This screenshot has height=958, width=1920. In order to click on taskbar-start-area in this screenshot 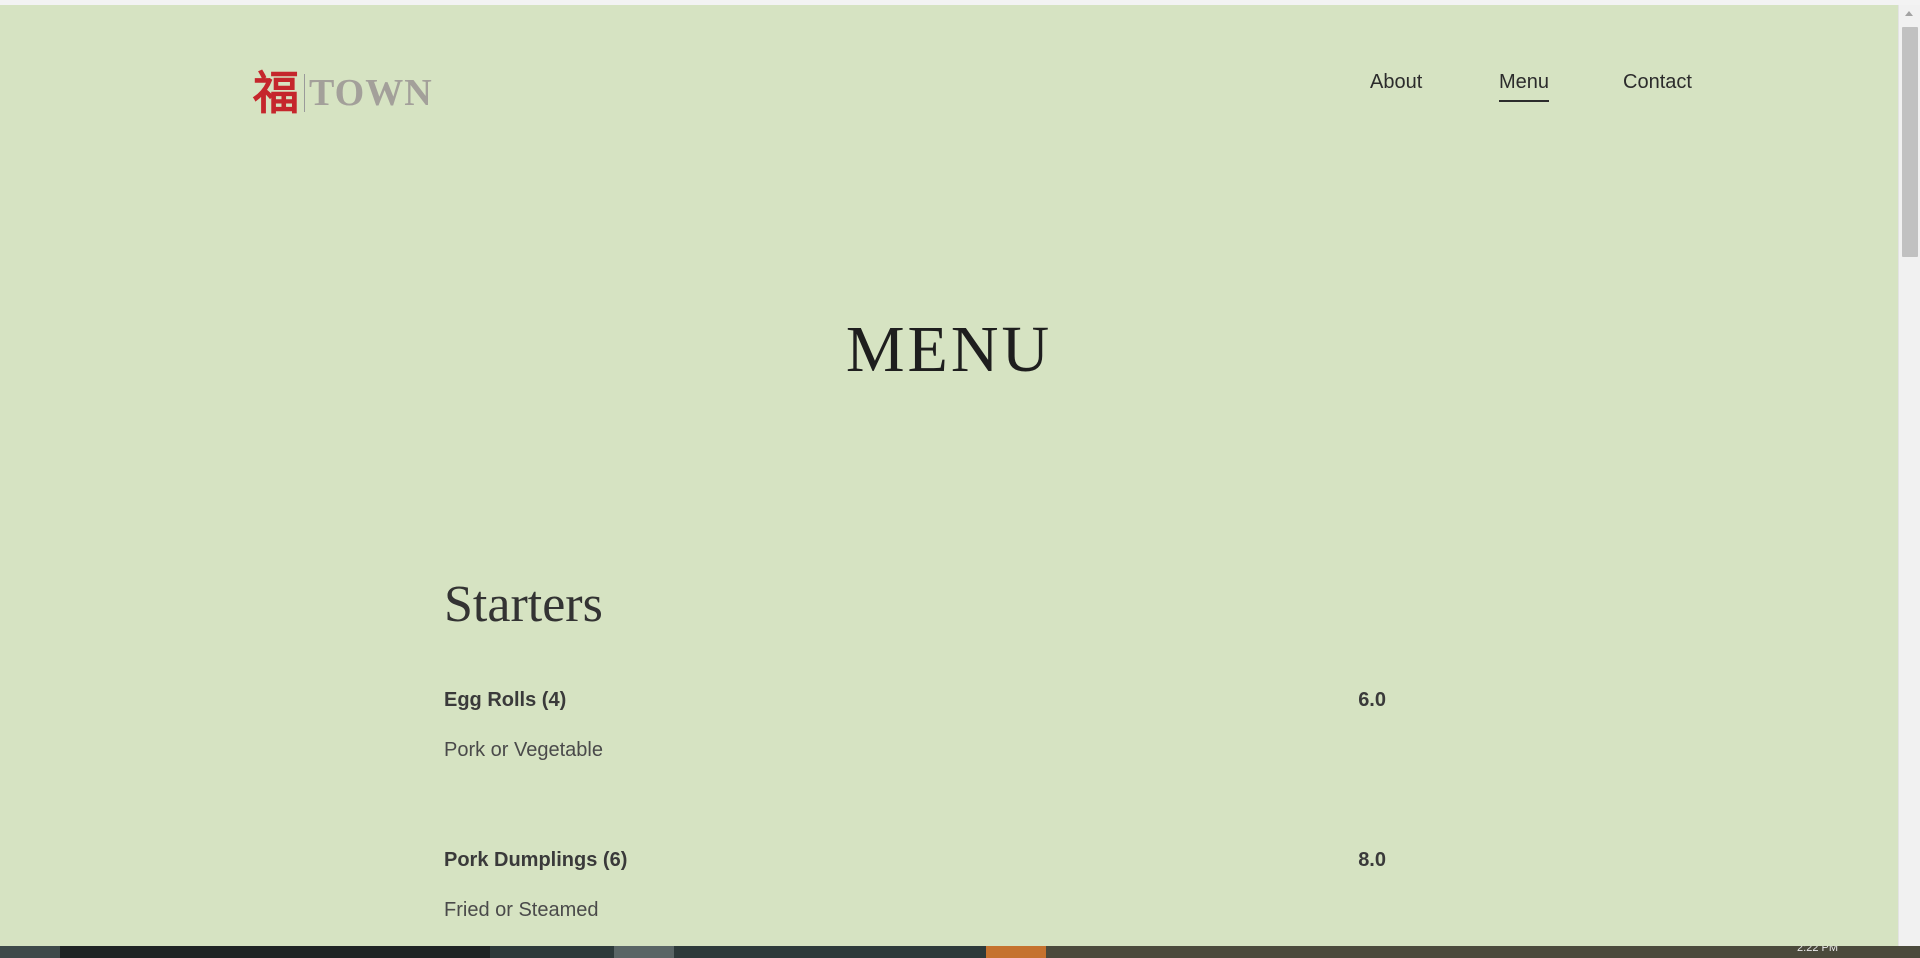, I will do `click(30, 952)`.